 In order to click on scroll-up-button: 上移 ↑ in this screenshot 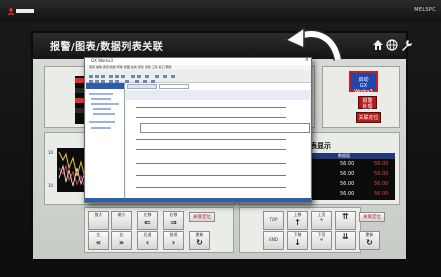, I will do `click(297, 220)`.